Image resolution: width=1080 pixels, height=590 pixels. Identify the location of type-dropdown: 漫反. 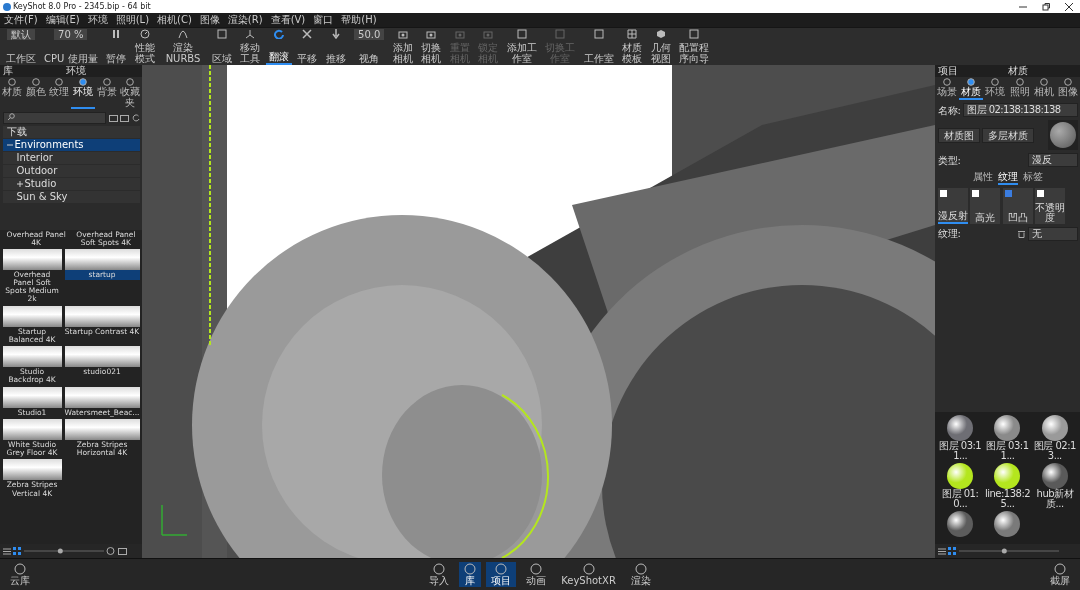
(1052, 160).